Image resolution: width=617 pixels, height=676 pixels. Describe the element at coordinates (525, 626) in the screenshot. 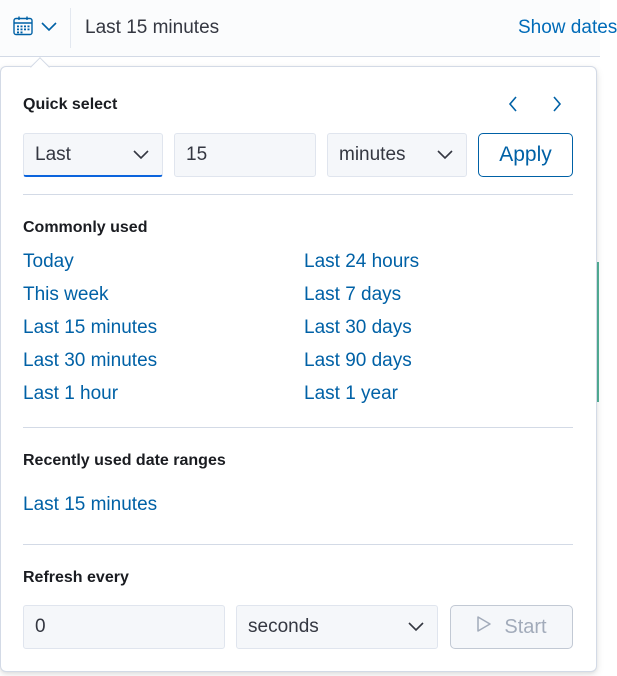

I see `start-label: Start` at that location.